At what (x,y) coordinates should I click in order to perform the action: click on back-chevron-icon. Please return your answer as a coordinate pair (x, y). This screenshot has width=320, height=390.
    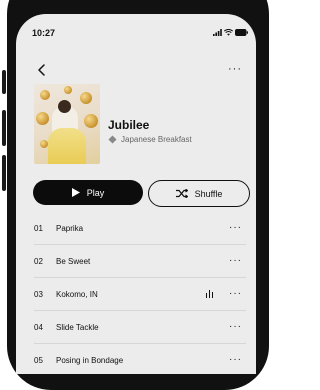
    Looking at the image, I should click on (42, 70).